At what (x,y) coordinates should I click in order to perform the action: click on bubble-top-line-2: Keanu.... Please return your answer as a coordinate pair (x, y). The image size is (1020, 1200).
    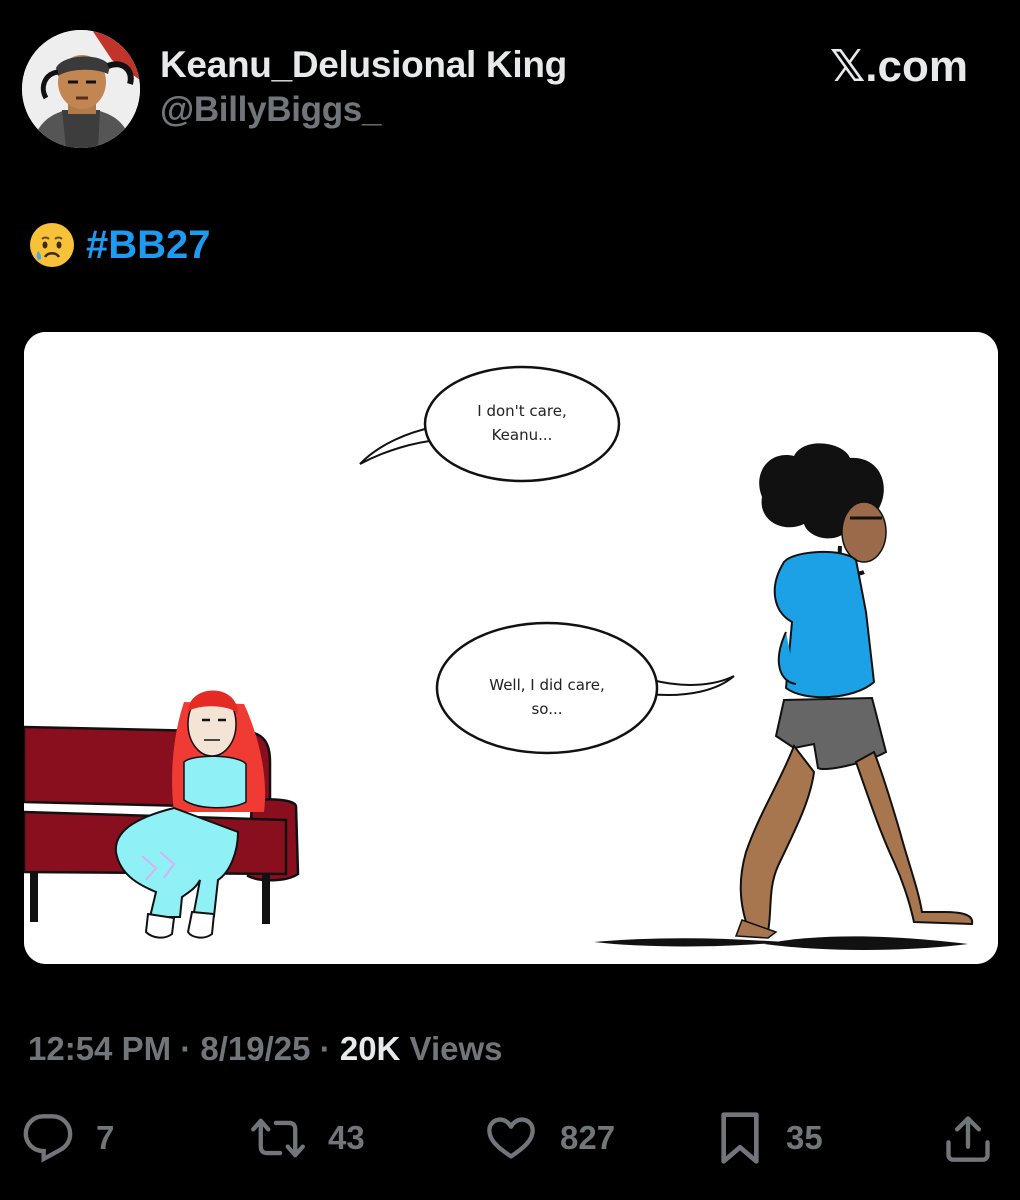
    Looking at the image, I should click on (522, 435).